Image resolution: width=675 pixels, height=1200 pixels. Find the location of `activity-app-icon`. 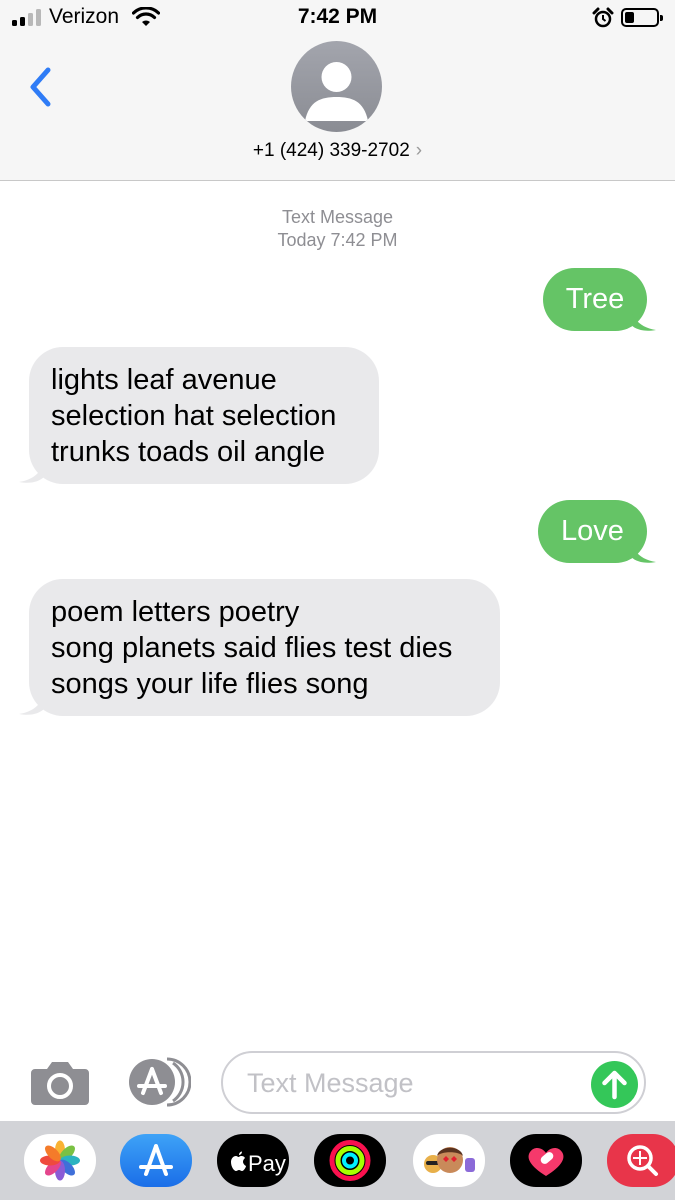

activity-app-icon is located at coordinates (350, 1160).